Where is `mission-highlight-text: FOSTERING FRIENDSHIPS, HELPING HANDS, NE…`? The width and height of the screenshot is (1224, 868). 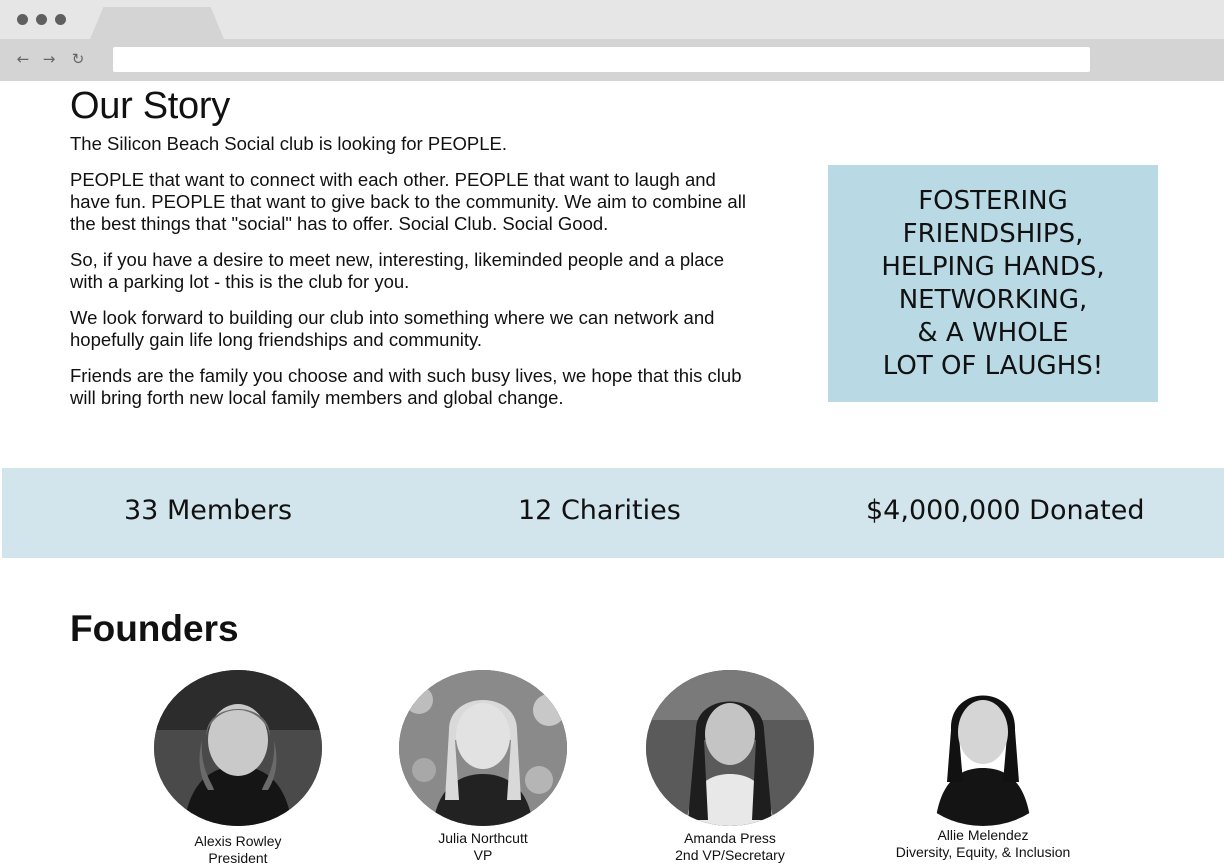 mission-highlight-text: FOSTERING FRIENDSHIPS, HELPING HANDS, NE… is located at coordinates (993, 283).